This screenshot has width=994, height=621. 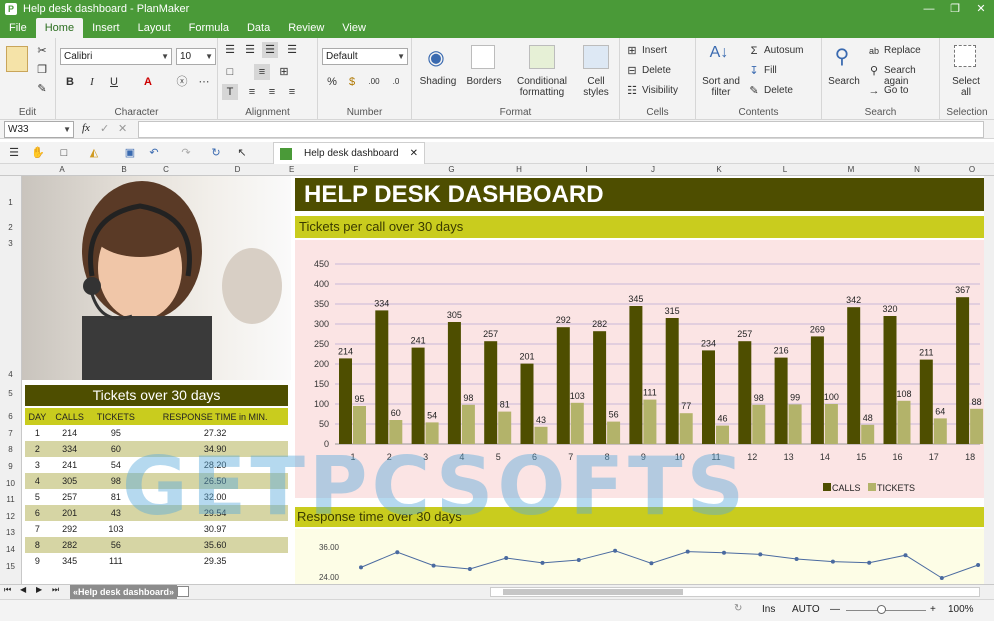 I want to click on table-cell: 29.54, so click(x=215, y=513).